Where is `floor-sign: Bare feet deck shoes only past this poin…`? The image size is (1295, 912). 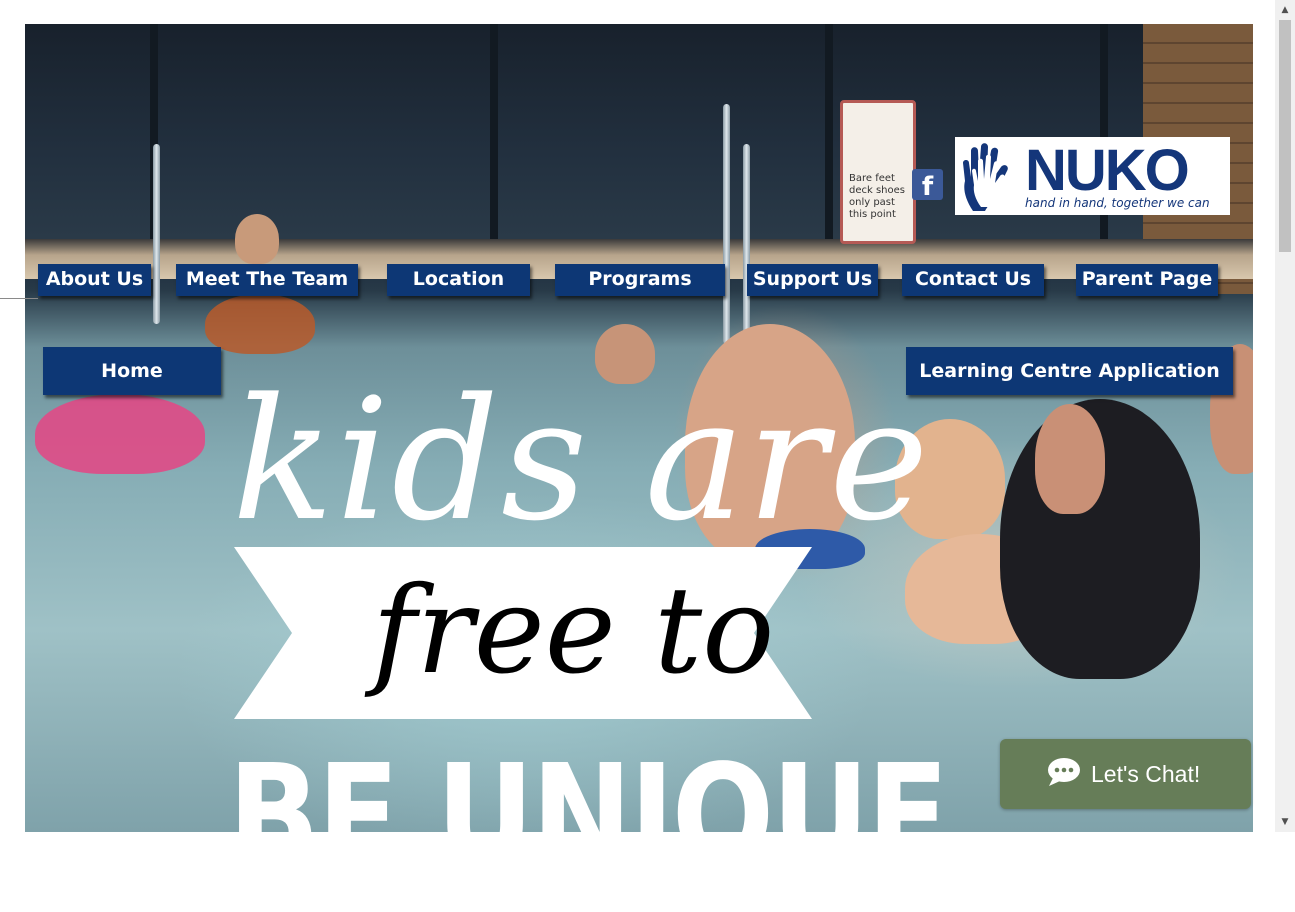
floor-sign: Bare feet deck shoes only past this poin… is located at coordinates (878, 172).